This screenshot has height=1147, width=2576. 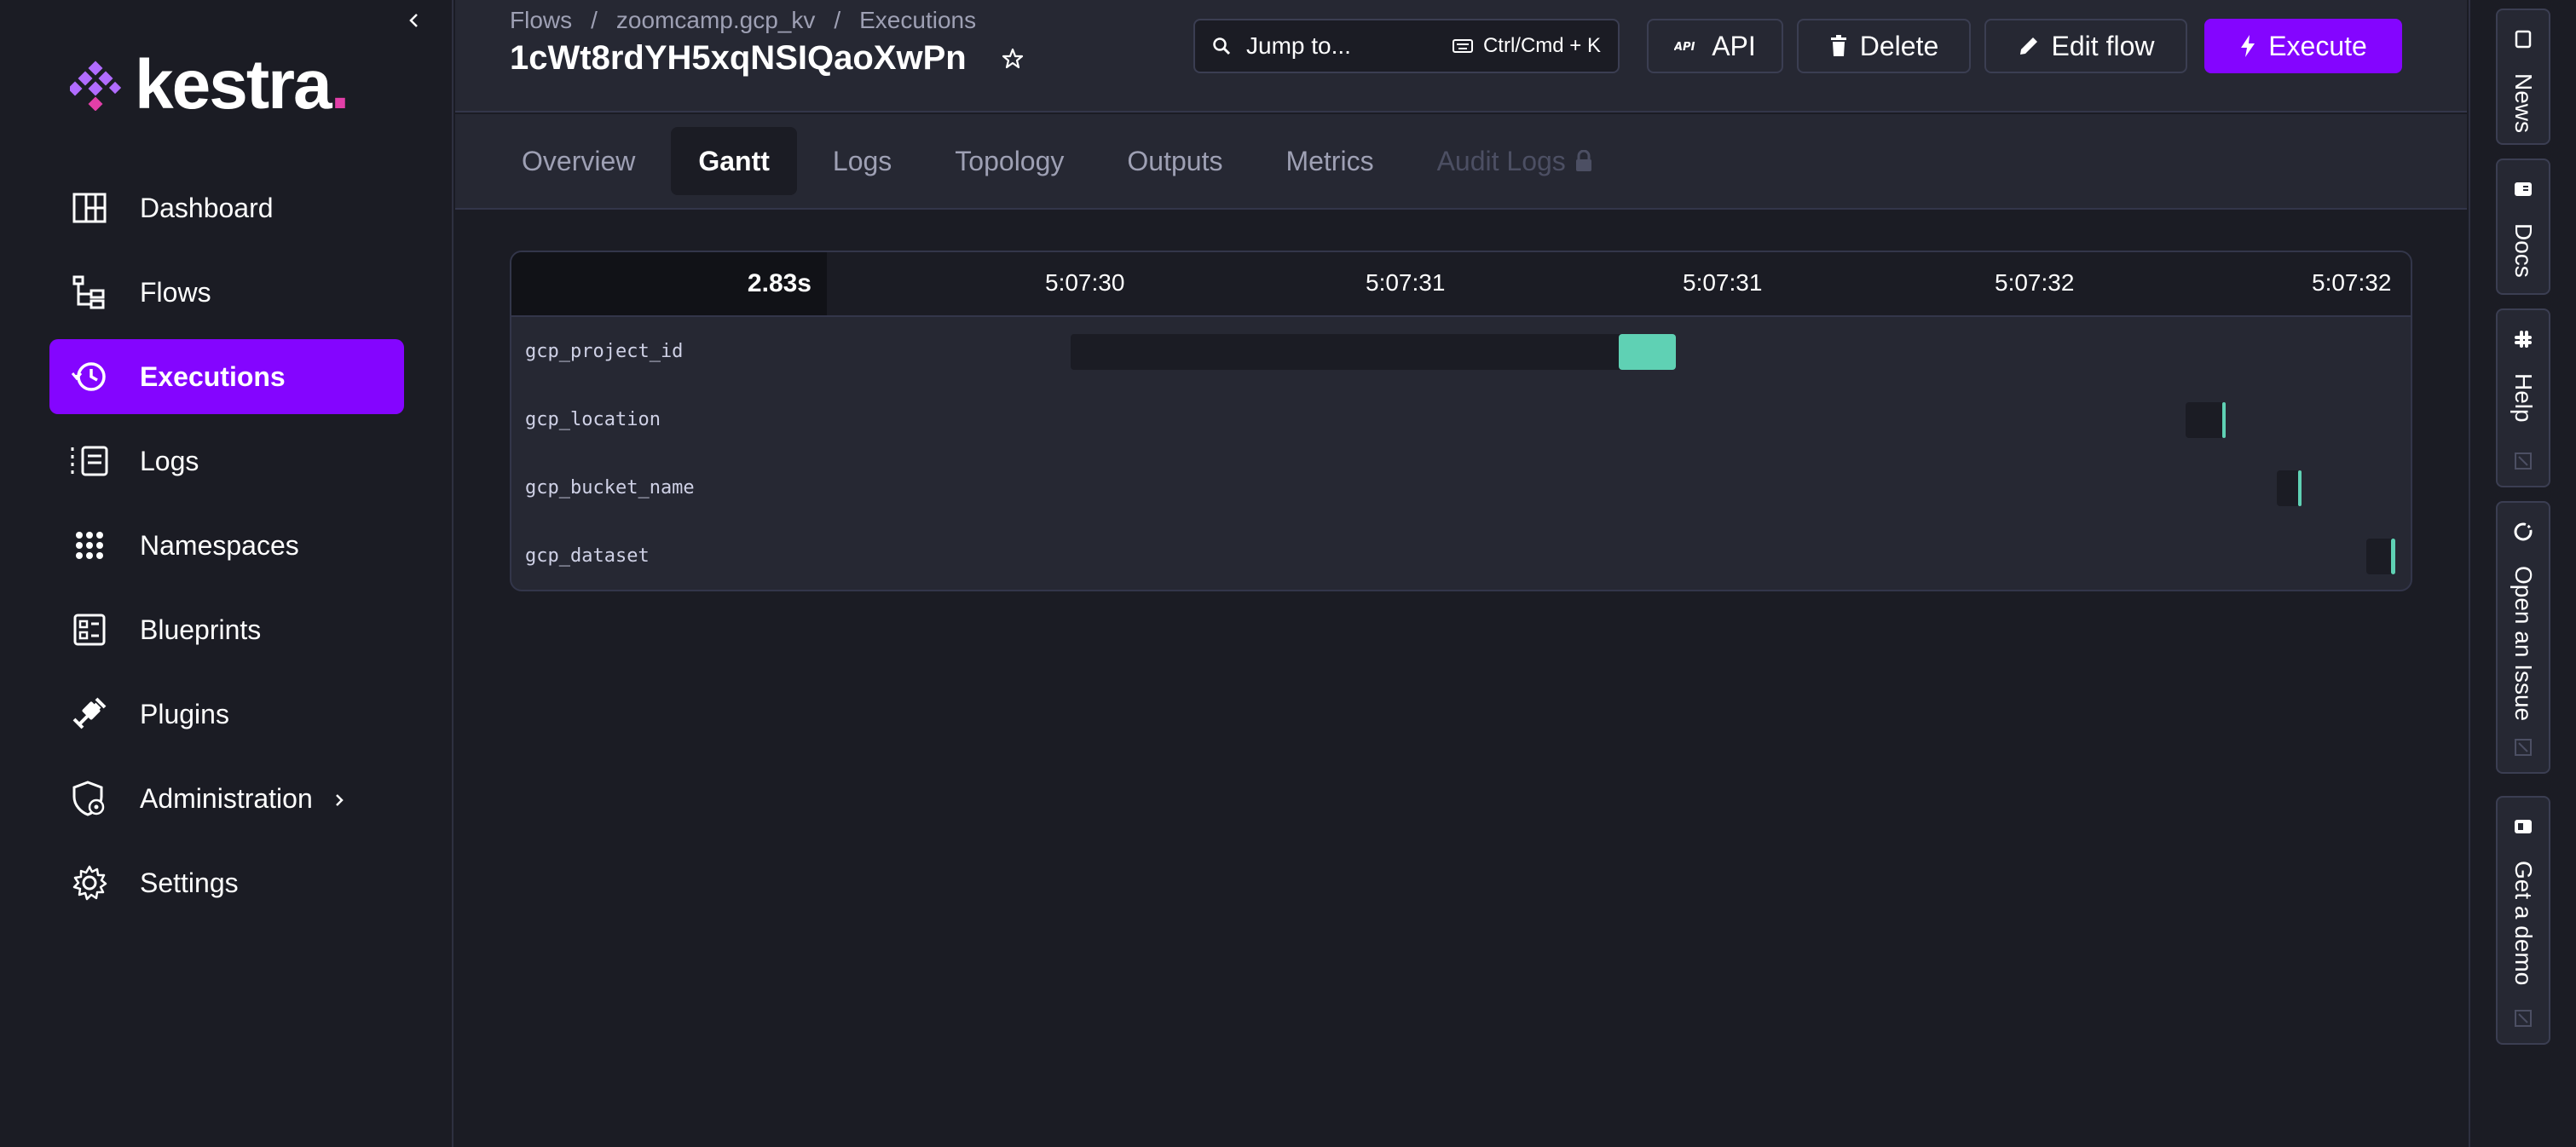 I want to click on sidebar-item-settings: Settings, so click(x=226, y=882).